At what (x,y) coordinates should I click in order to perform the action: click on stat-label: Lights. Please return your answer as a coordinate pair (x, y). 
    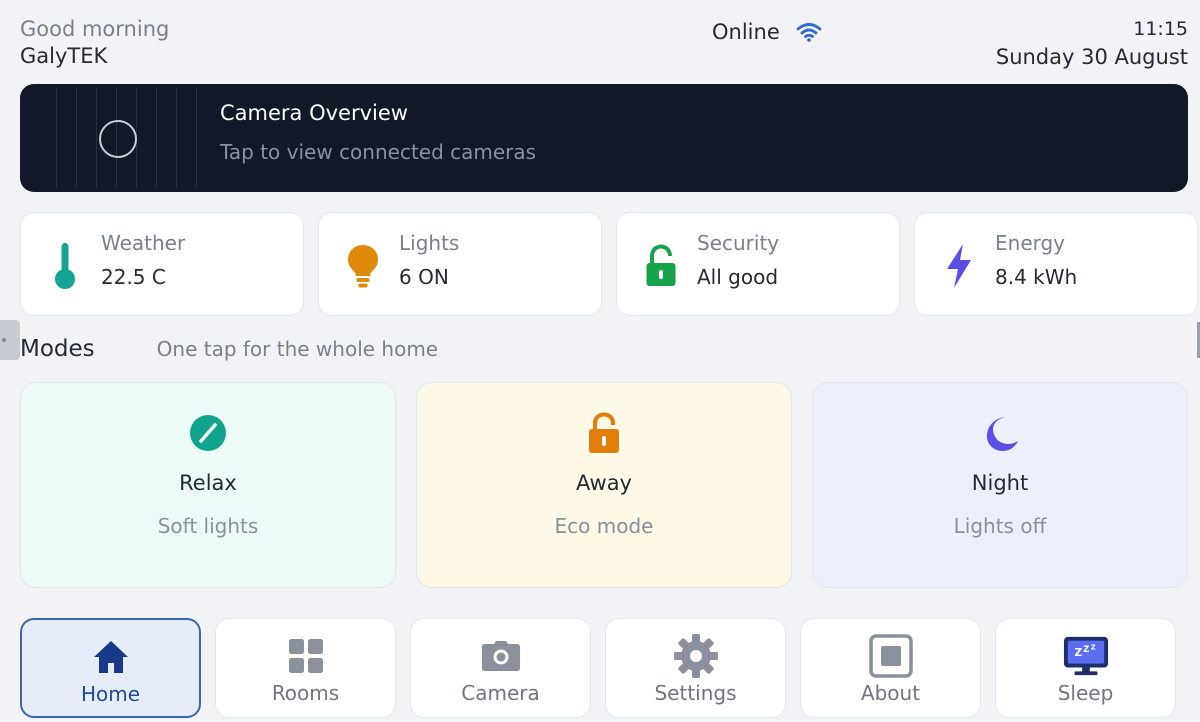
    Looking at the image, I should click on (429, 243).